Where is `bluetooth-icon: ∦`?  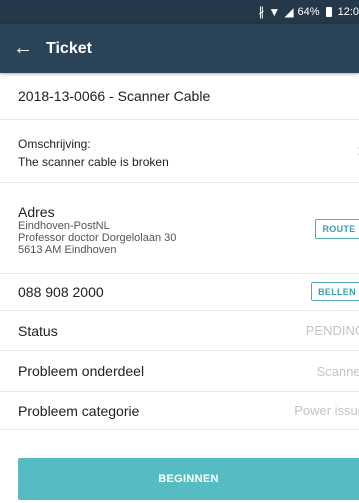 bluetooth-icon: ∦ is located at coordinates (261, 12).